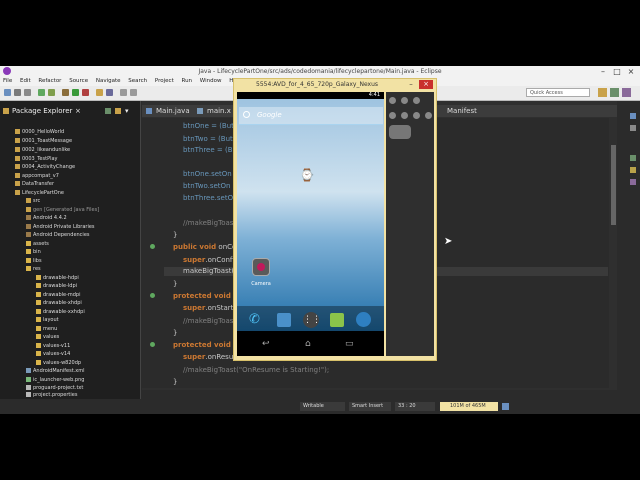 The height and width of the screenshot is (480, 640). Describe the element at coordinates (505, 406) in the screenshot. I see `garbage-collect-icon` at that location.